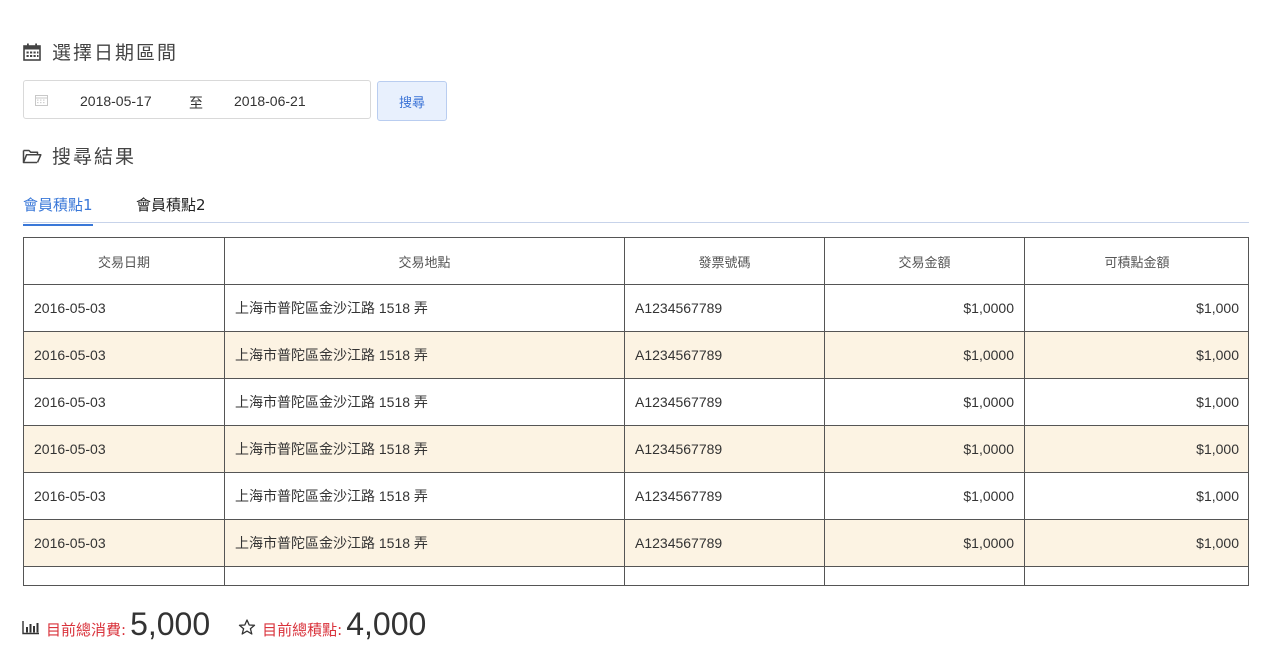 The image size is (1272, 670). I want to click on date-range-heading: 選擇日期區間, so click(100, 51).